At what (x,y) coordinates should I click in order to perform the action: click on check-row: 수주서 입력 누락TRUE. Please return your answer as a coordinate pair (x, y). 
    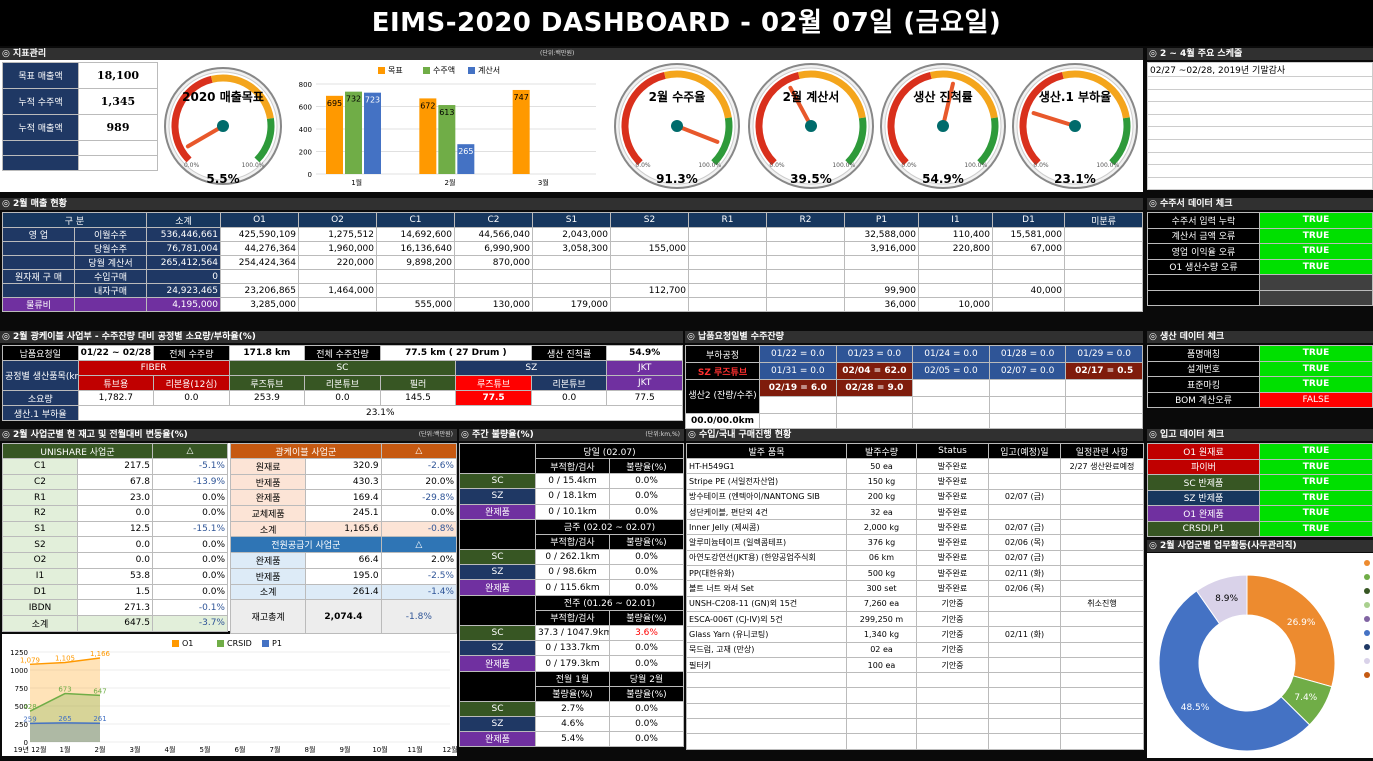
    Looking at the image, I should click on (1260, 221).